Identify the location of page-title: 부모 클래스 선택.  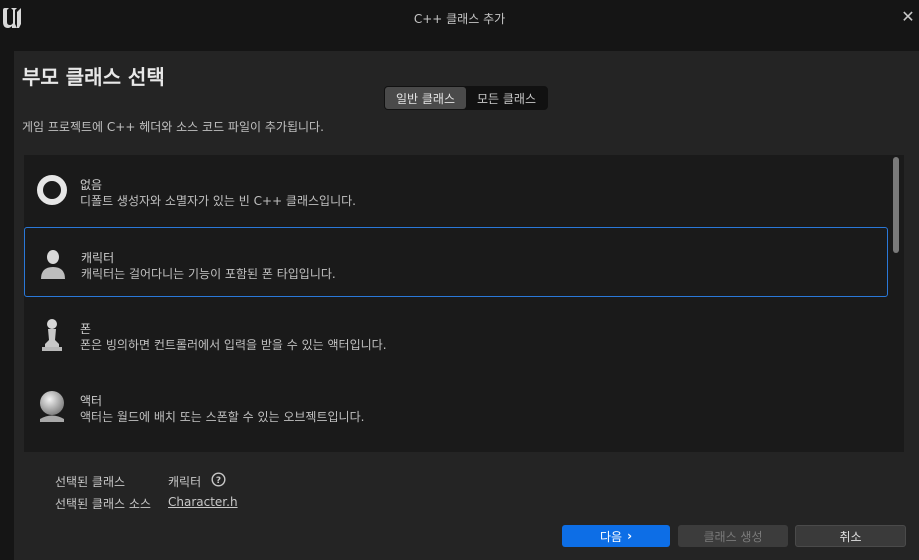
(93, 77).